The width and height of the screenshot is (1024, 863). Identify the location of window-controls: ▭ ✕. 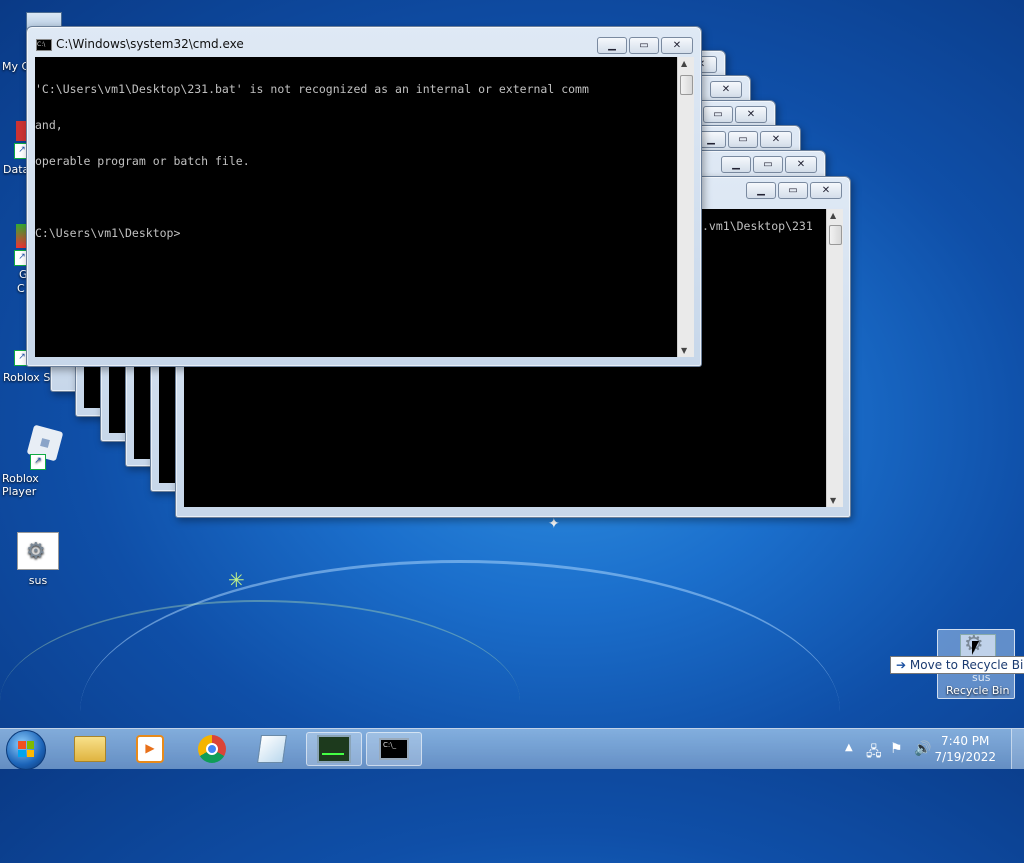
(735, 114).